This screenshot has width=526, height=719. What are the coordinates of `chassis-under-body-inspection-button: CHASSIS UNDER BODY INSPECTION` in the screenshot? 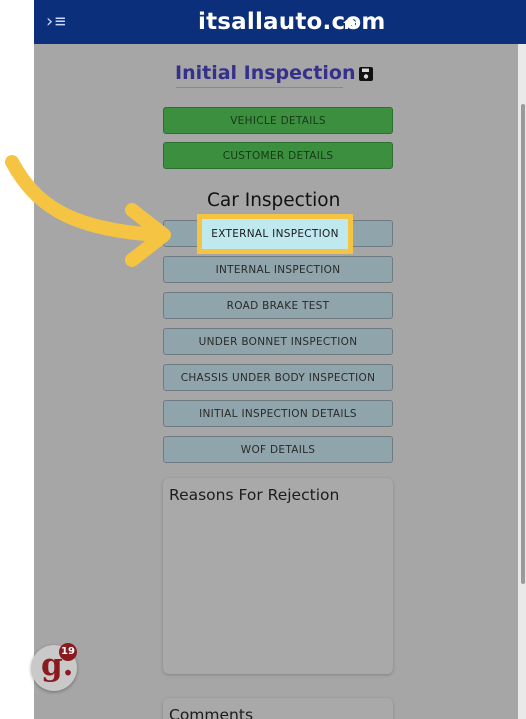 It's located at (278, 377).